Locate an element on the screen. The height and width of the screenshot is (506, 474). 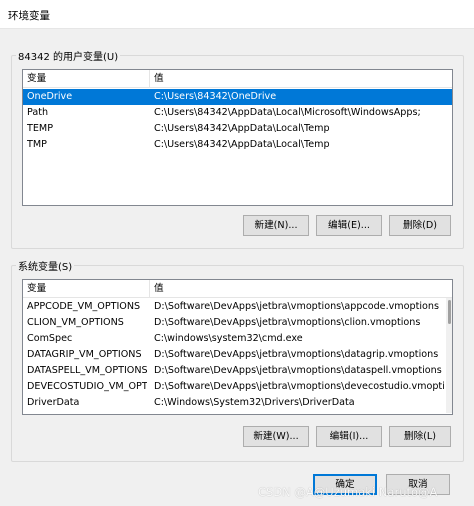
variable-name-cell: APPCODE_VM_OPTIONS is located at coordinates (84, 306).